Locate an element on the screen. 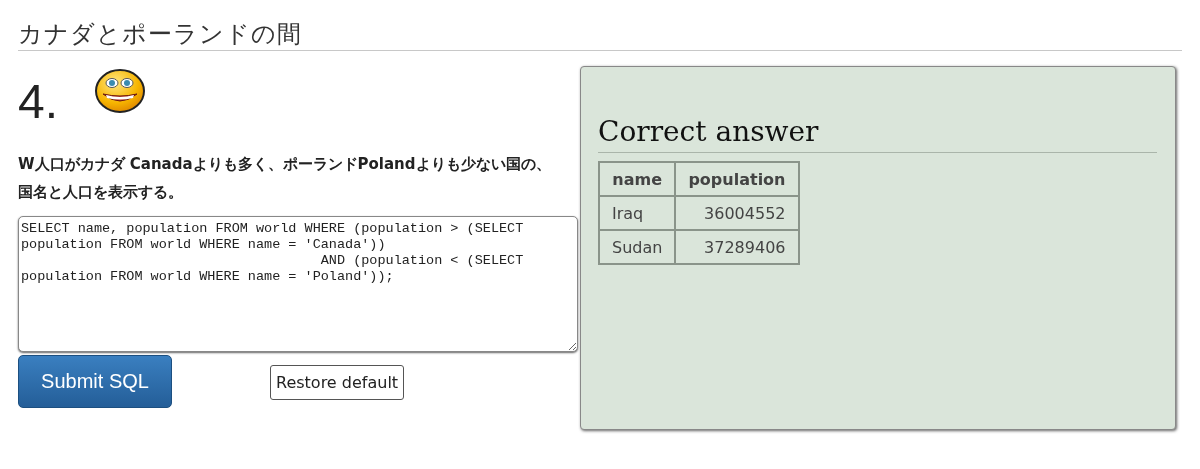 The height and width of the screenshot is (469, 1200). question-text: W人口がカナダ Canadaよりも多く、ポーランドPolandよりも少ない国の、国名と人口を表示する。 is located at coordinates (285, 178).